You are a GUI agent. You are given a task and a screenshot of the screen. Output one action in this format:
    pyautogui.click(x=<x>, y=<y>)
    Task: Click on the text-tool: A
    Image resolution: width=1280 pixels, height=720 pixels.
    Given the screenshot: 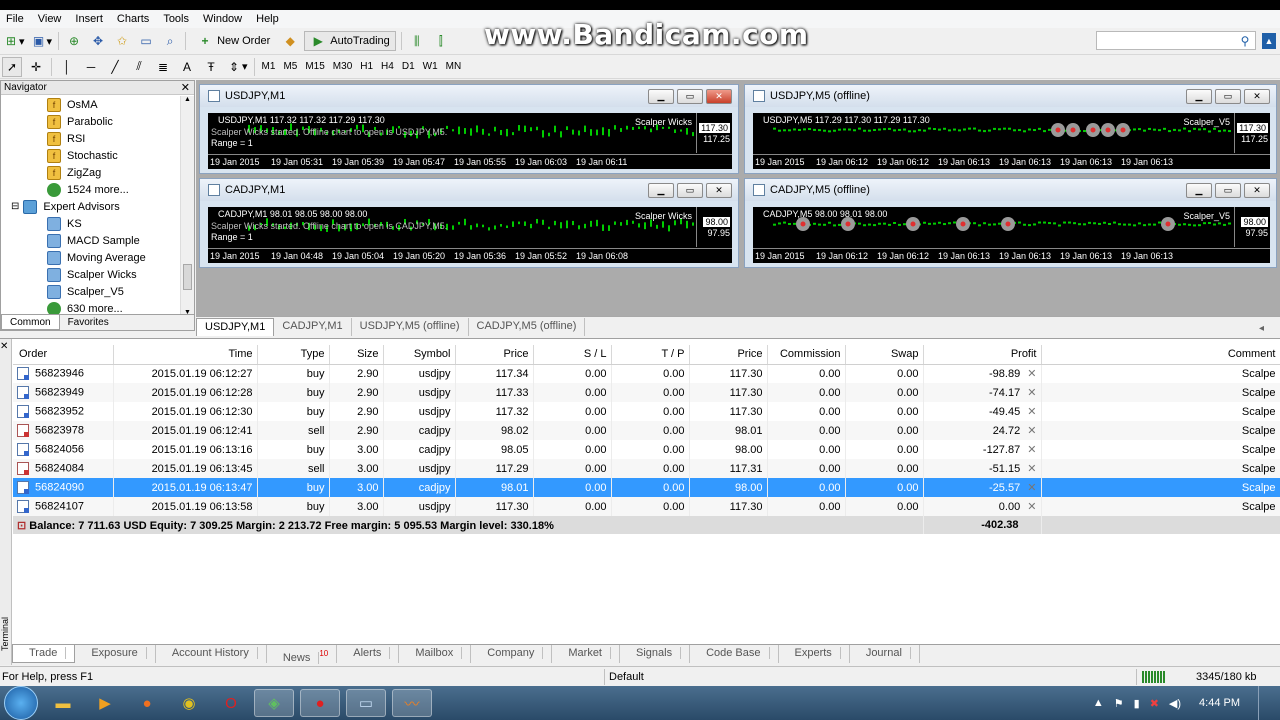 What is the action you would take?
    pyautogui.click(x=187, y=67)
    